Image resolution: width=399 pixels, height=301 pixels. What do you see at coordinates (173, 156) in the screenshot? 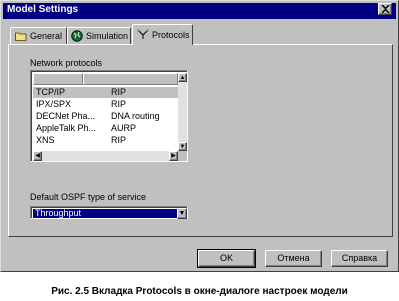
I see `scroll-right-button: ▶` at bounding box center [173, 156].